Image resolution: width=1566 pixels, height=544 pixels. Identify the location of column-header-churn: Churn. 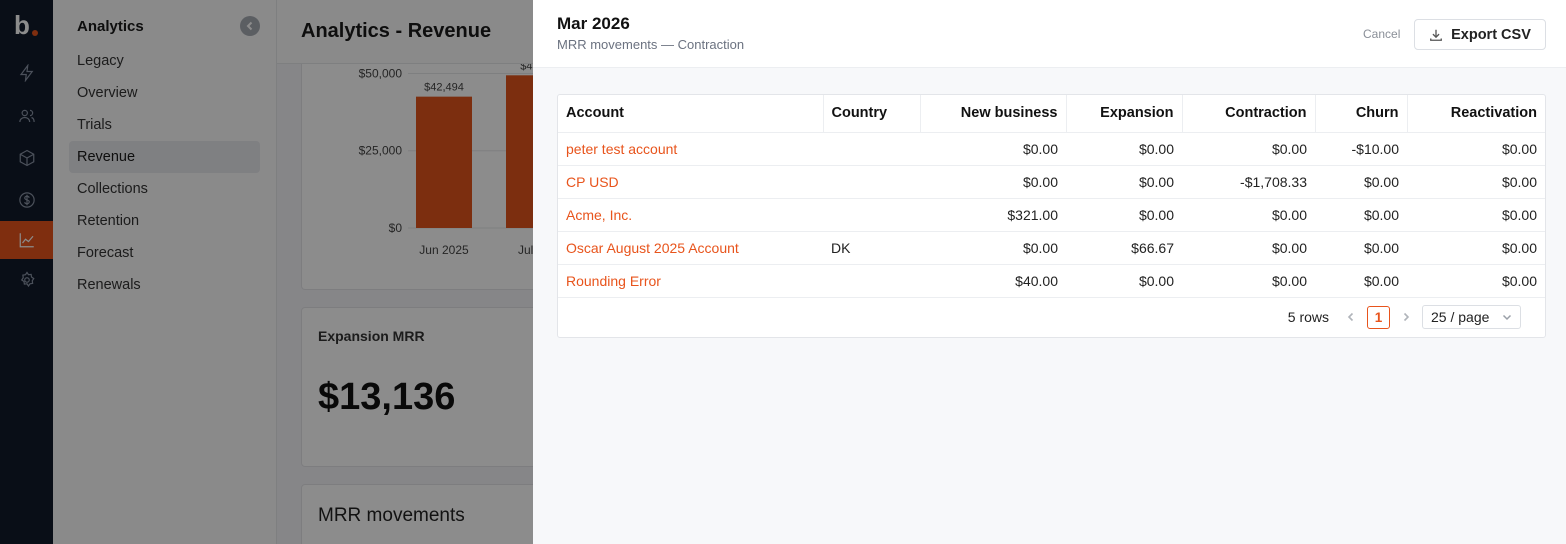
(1360, 114).